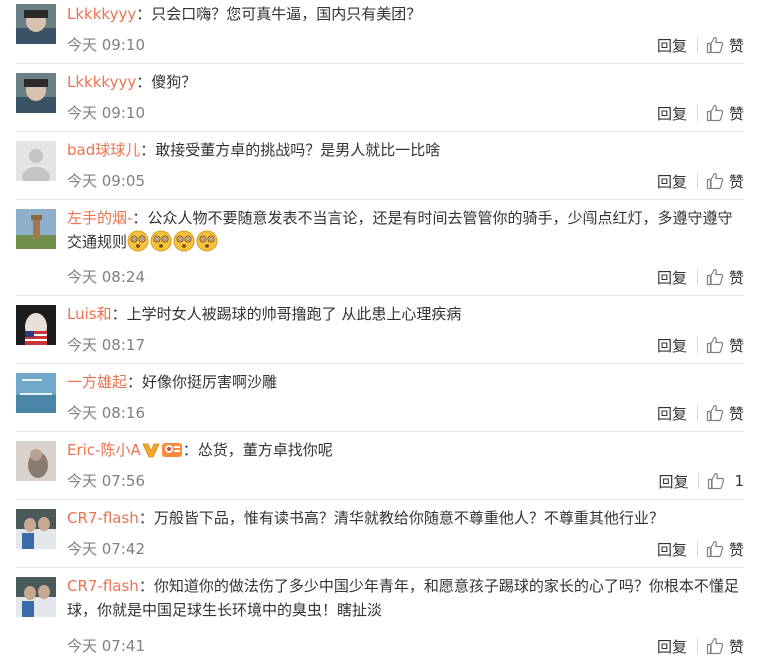  Describe the element at coordinates (725, 481) in the screenshot. I see `like-button: 1` at that location.